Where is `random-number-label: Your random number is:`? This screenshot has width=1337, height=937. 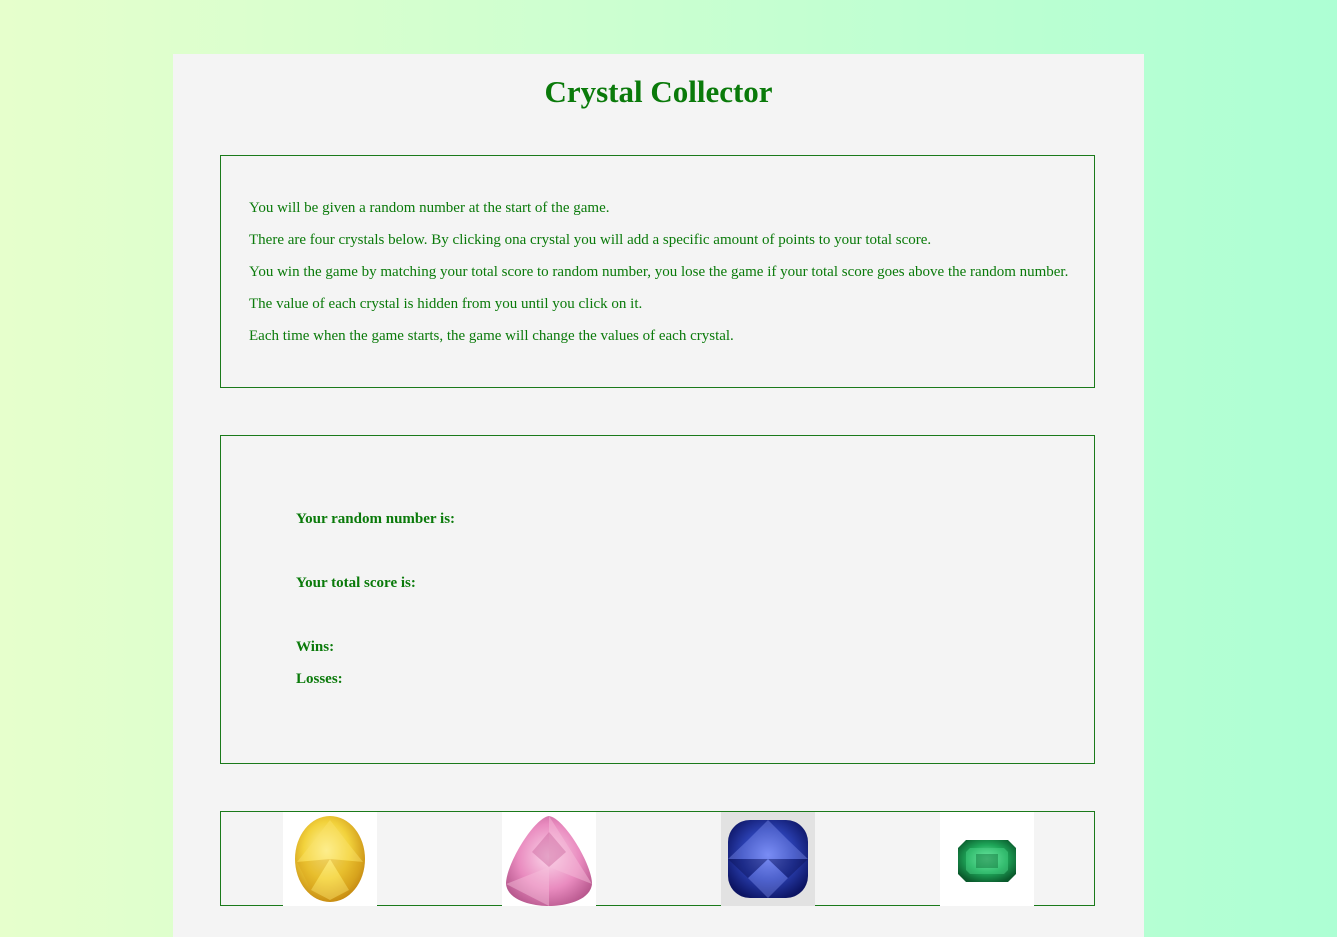 random-number-label: Your random number is: is located at coordinates (376, 519).